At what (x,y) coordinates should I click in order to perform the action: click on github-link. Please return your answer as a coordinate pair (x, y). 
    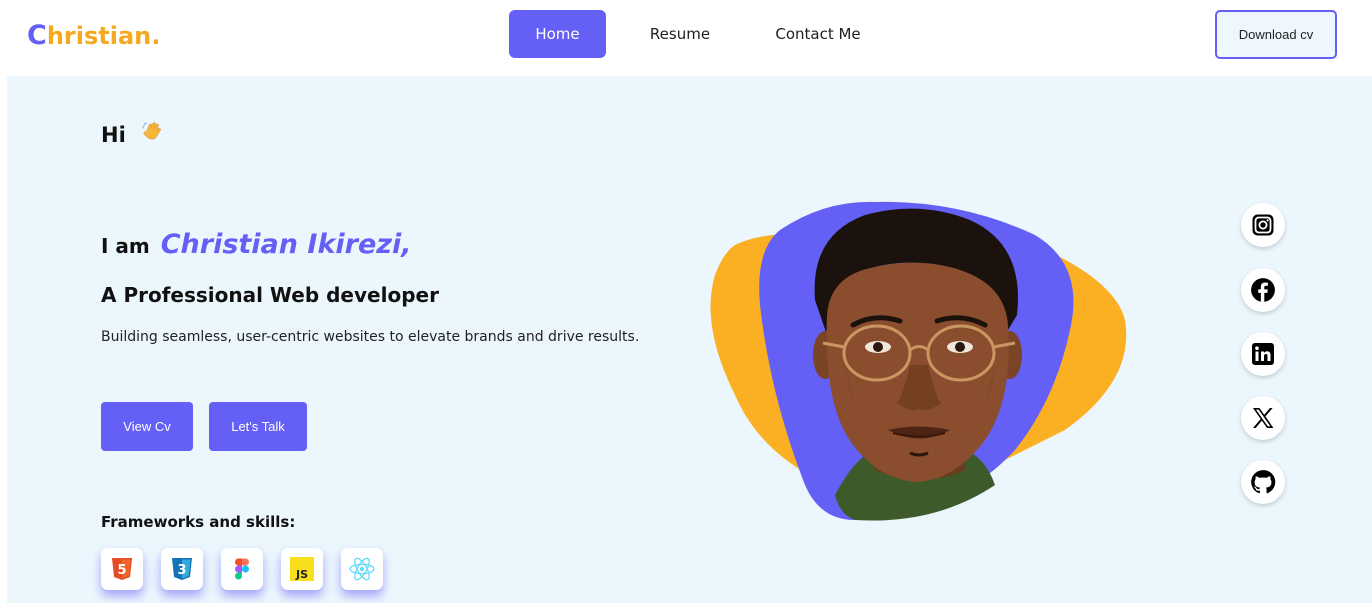
    Looking at the image, I should click on (1263, 482).